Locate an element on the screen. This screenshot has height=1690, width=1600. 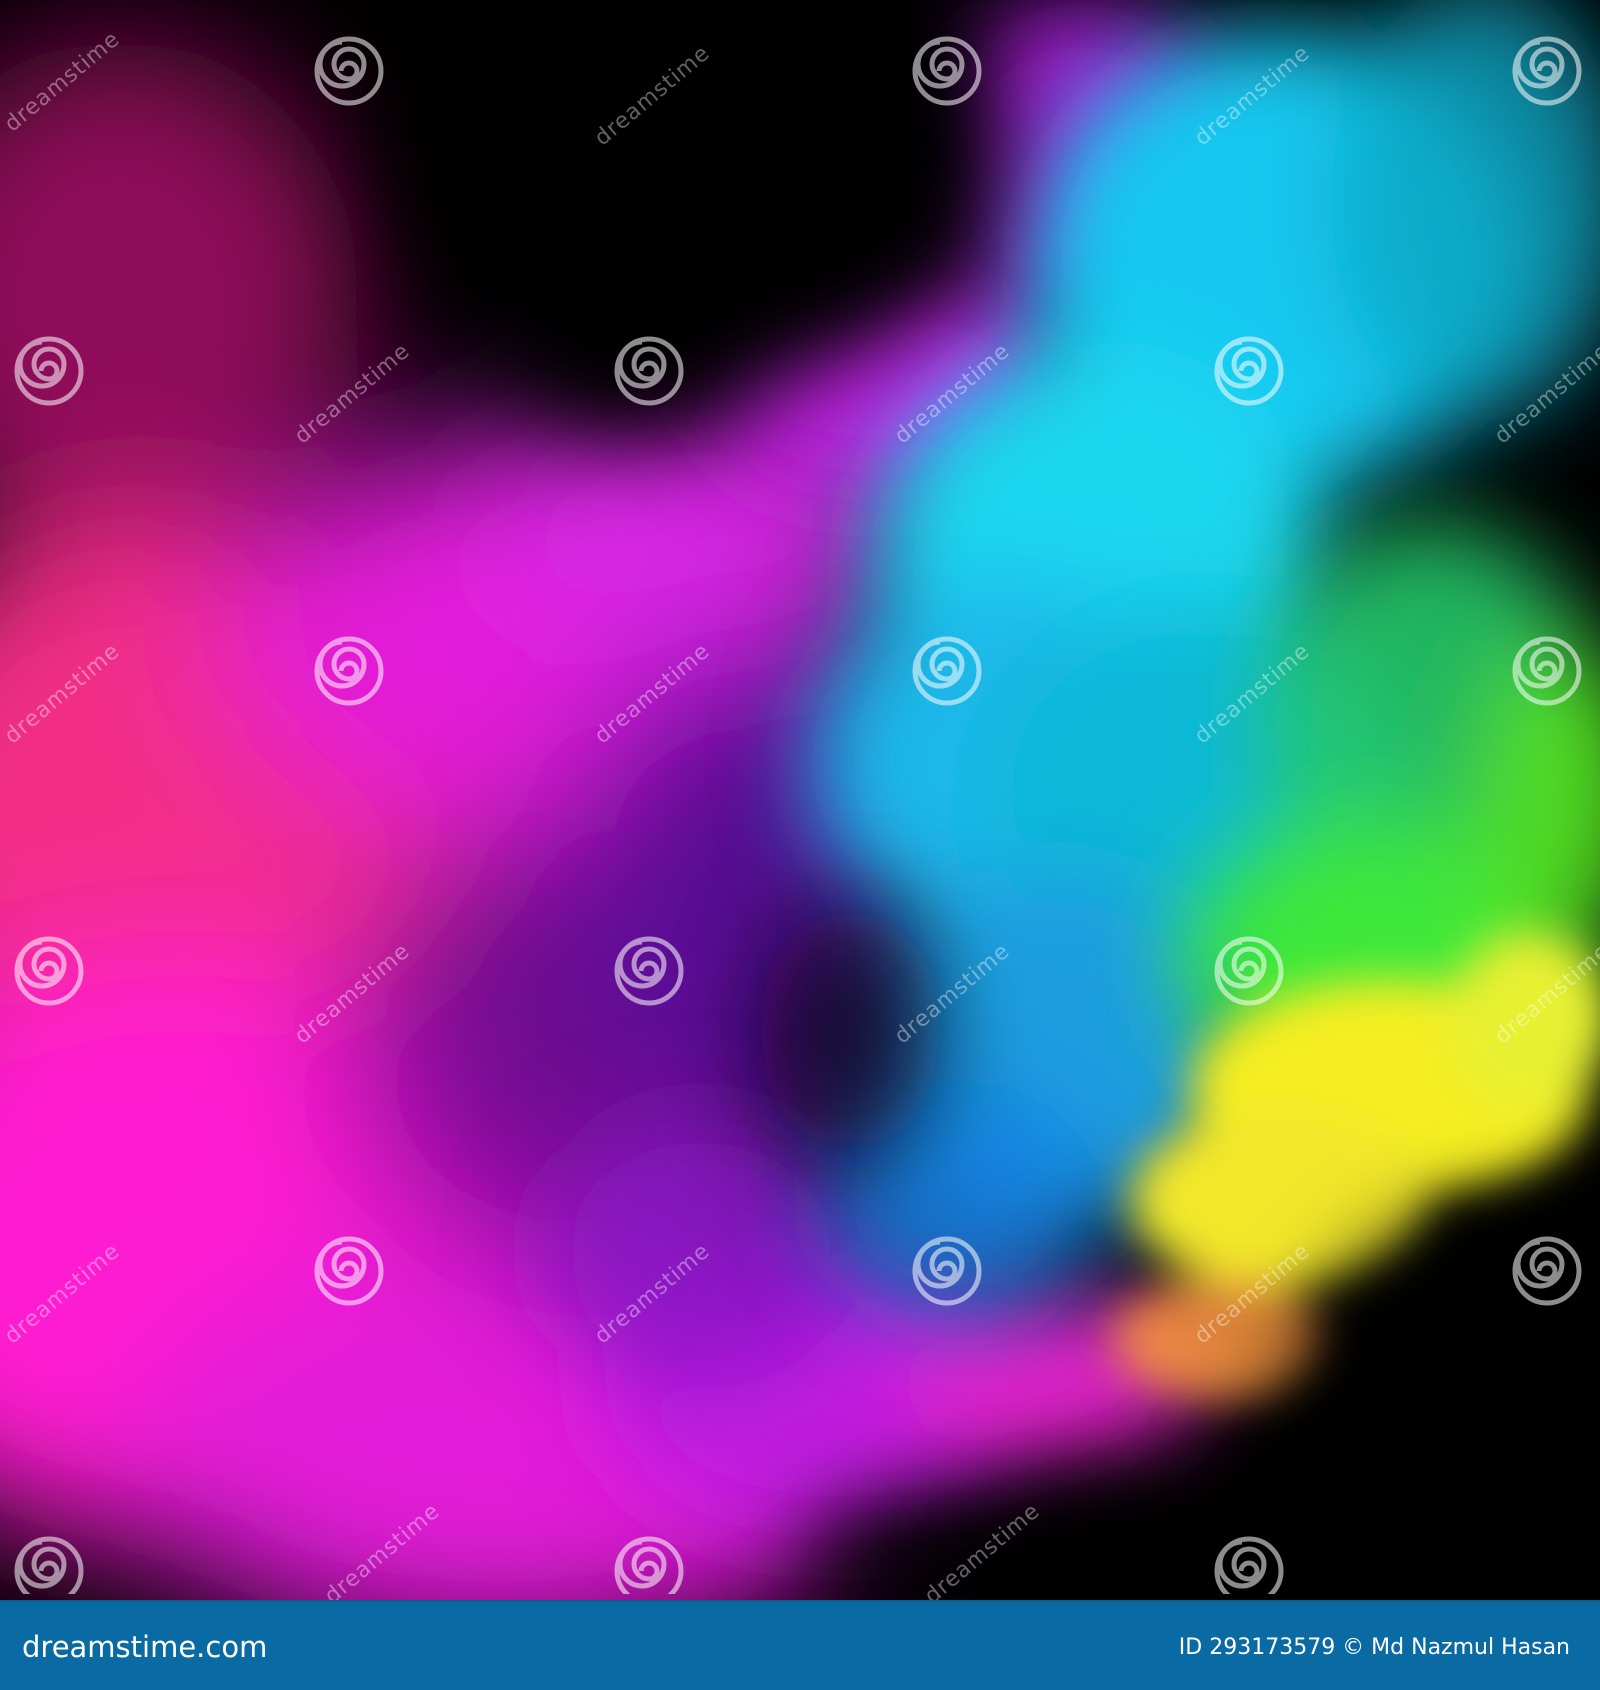
footer-logo: dreamstime.com is located at coordinates (144, 1647).